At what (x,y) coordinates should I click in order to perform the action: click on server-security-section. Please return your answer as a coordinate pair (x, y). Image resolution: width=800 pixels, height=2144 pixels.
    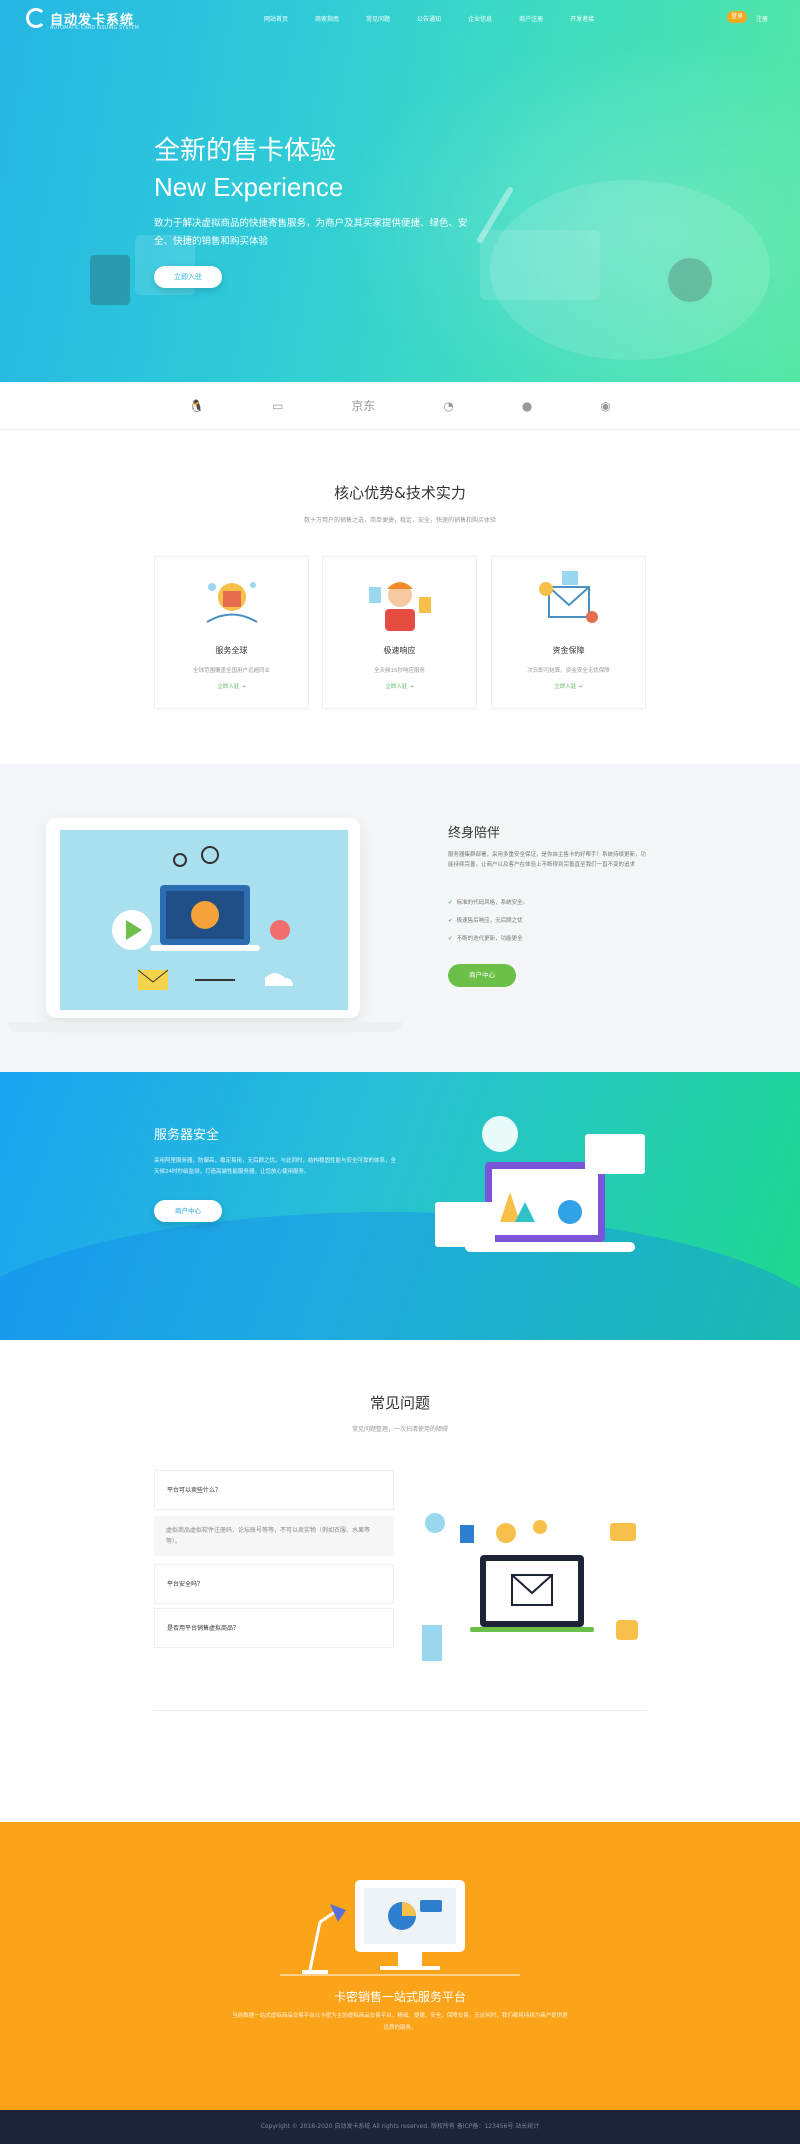
    Looking at the image, I should click on (400, 1206).